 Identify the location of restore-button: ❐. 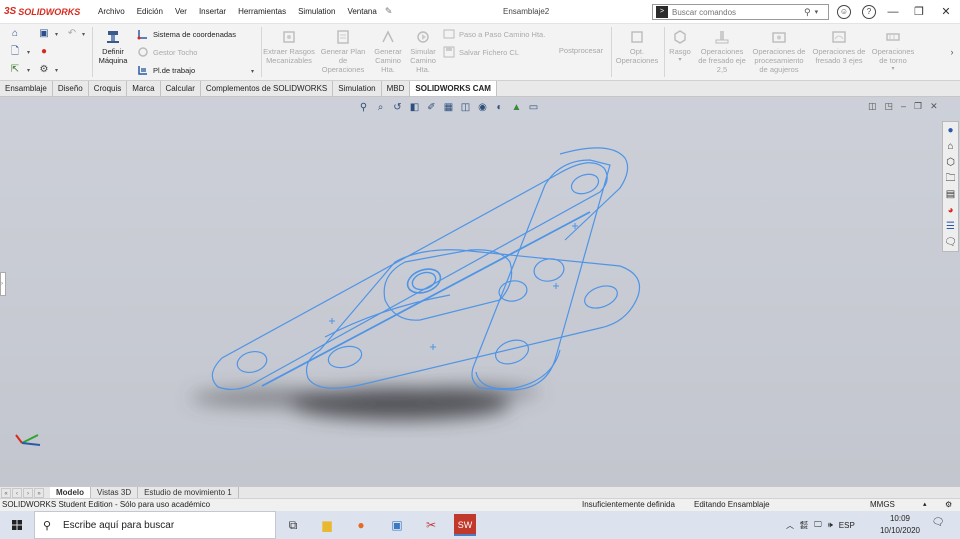
(919, 12).